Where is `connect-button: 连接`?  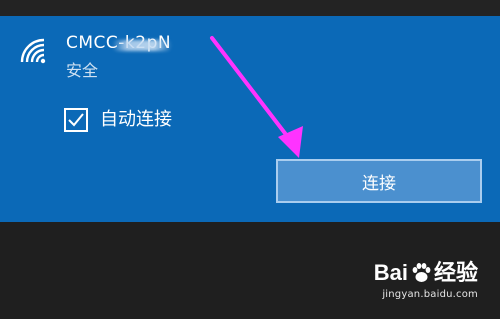 connect-button: 连接 is located at coordinates (379, 181).